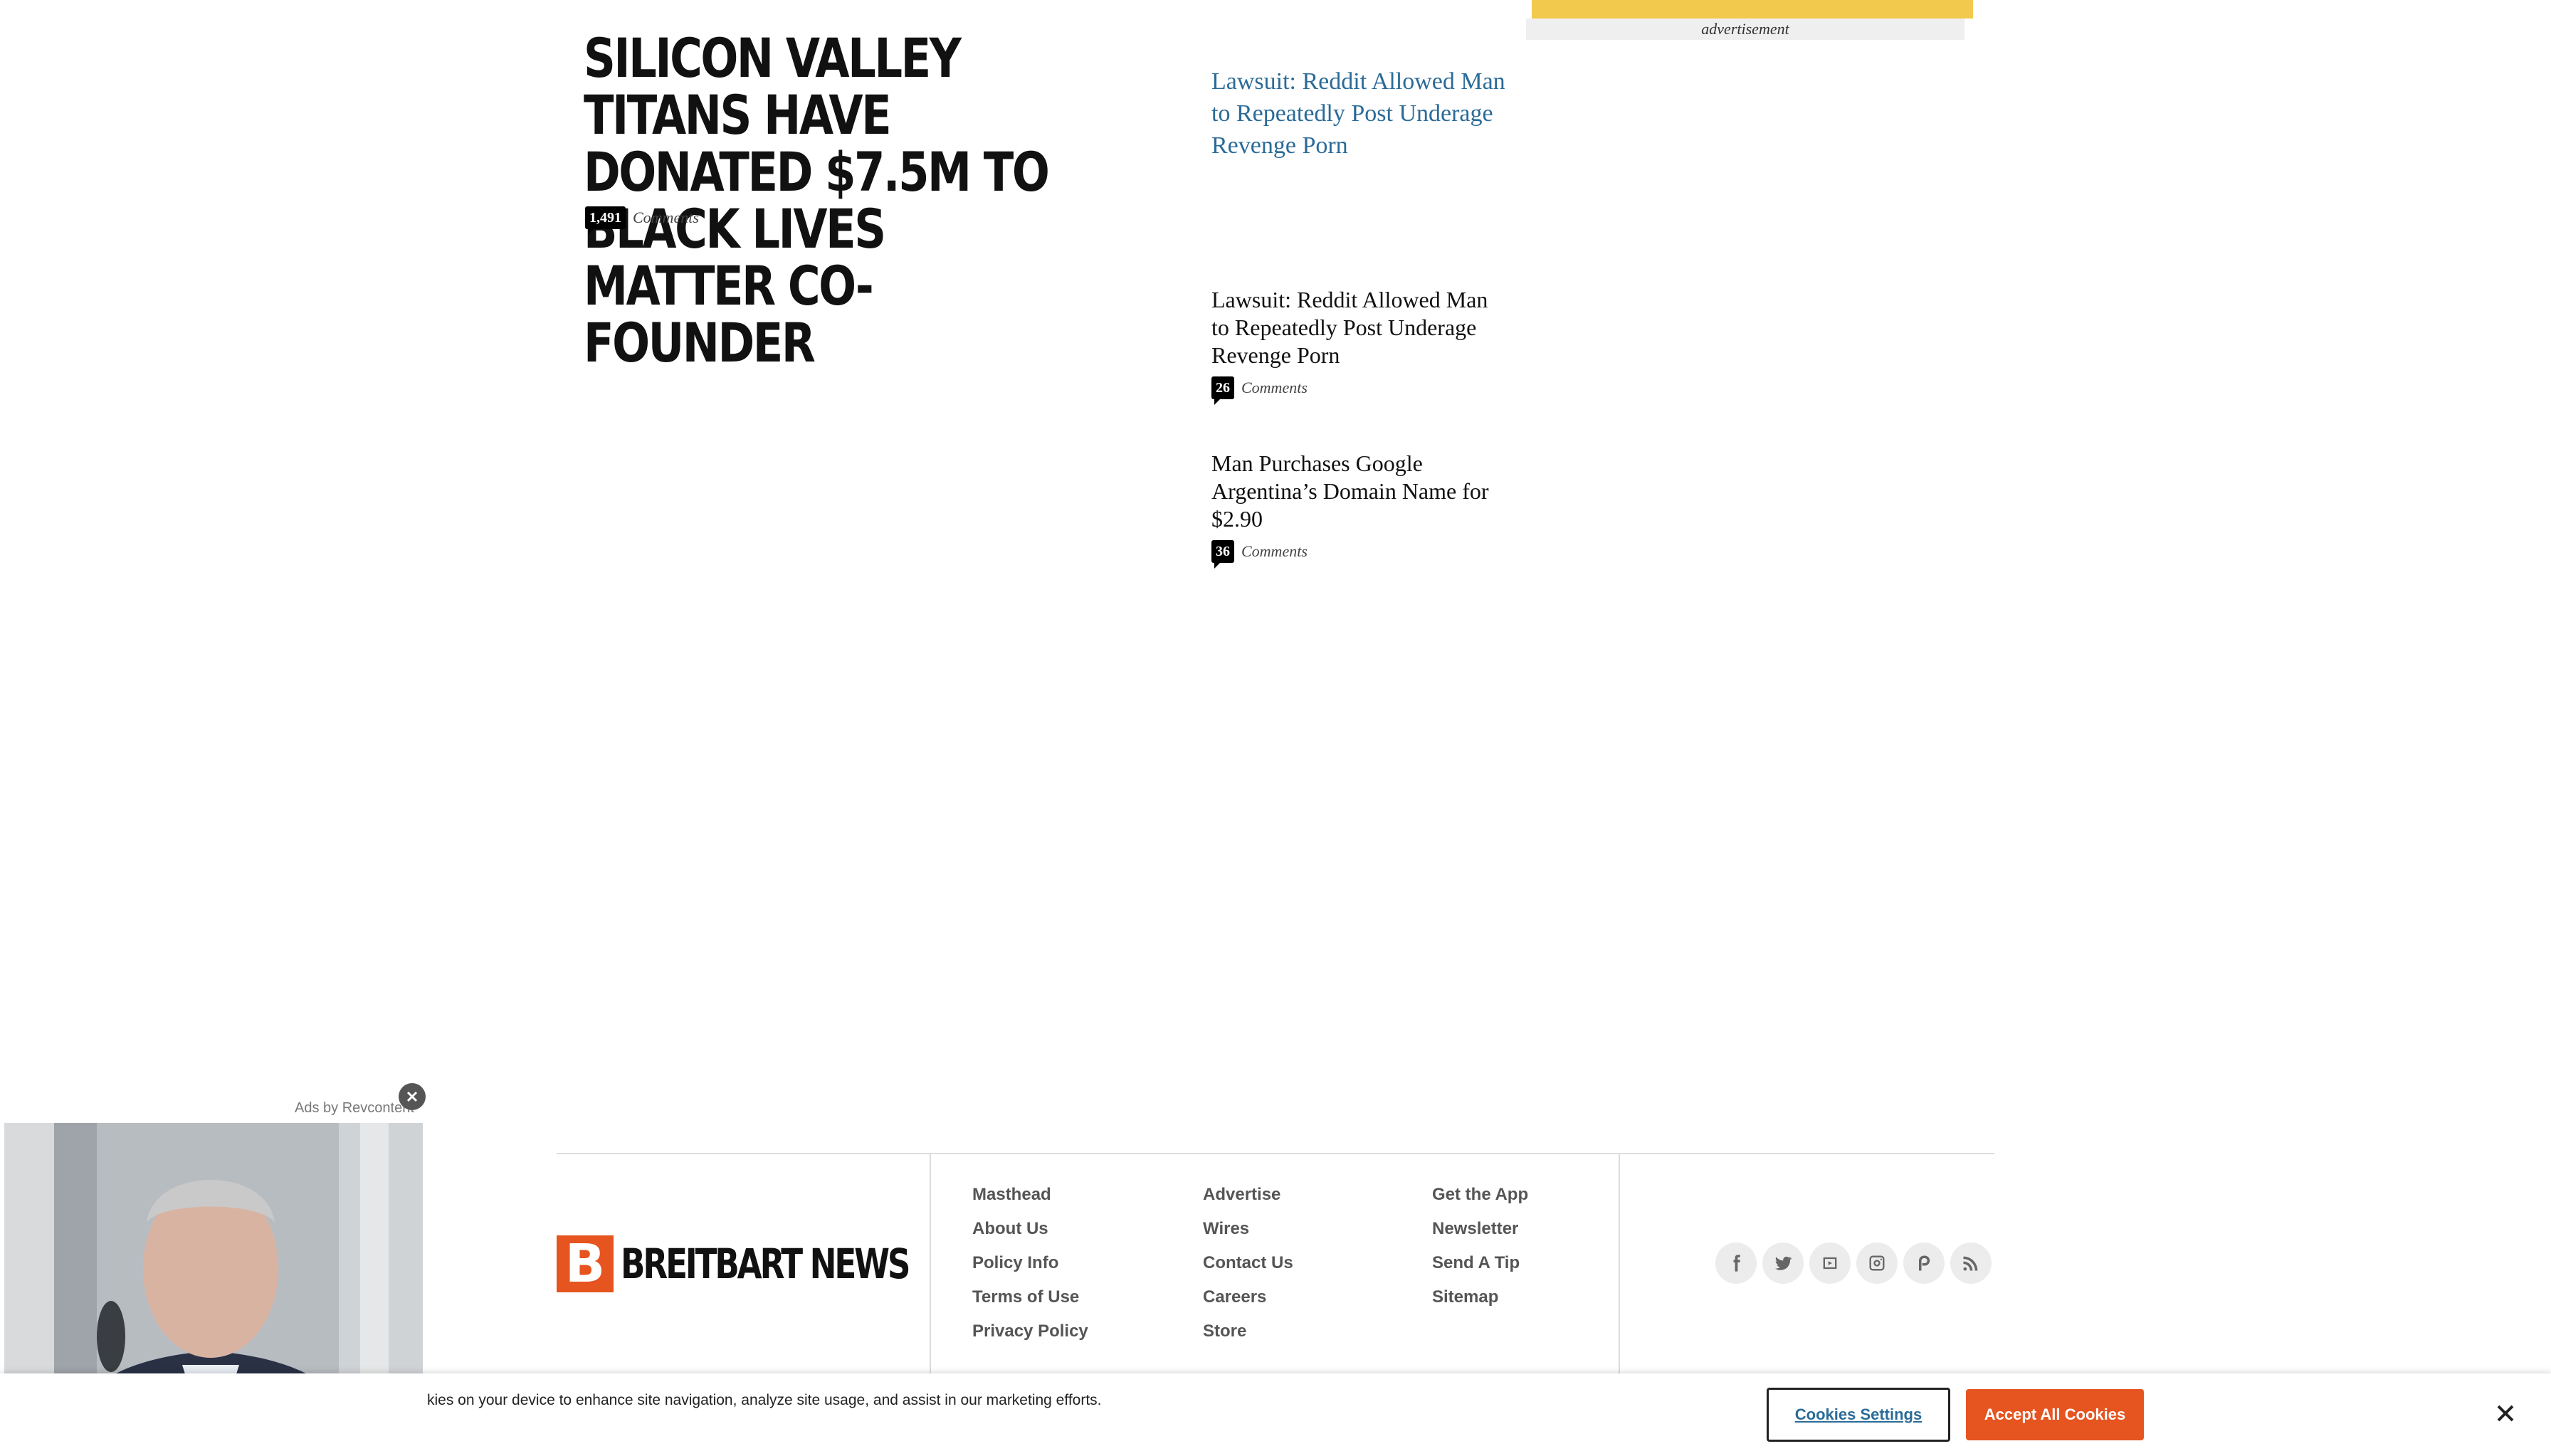  Describe the element at coordinates (2055, 1414) in the screenshot. I see `accept-cookies-button: Accept All Cookies` at that location.